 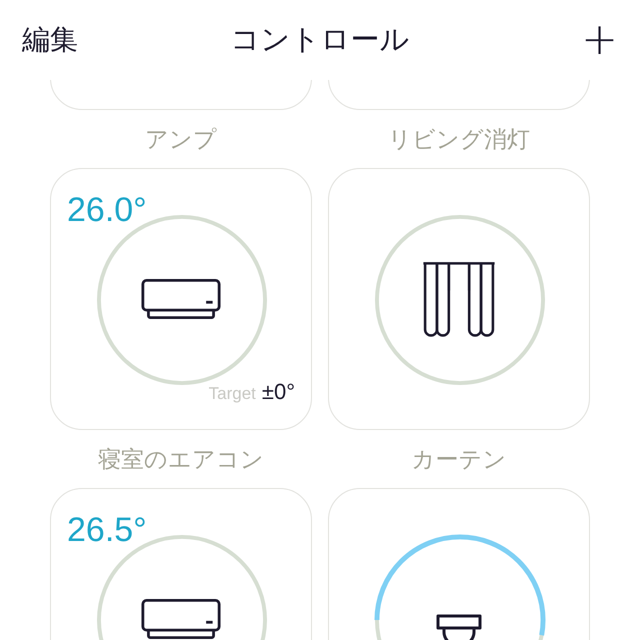 I want to click on edit-button: 編集, so click(x=50, y=40).